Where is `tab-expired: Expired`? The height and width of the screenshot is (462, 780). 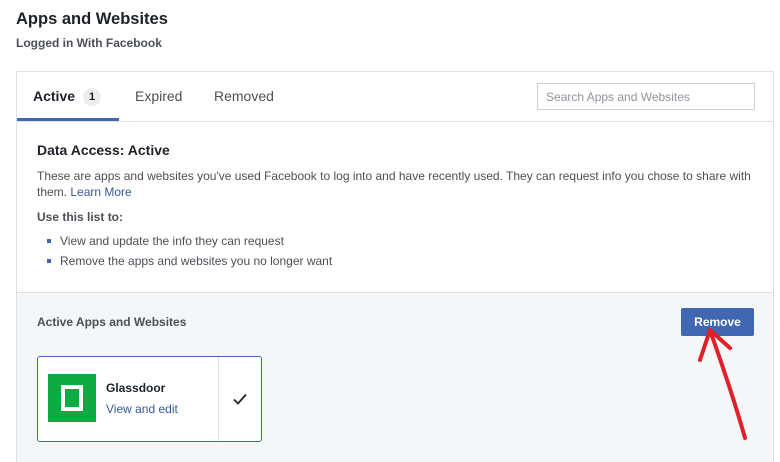 tab-expired: Expired is located at coordinates (158, 96).